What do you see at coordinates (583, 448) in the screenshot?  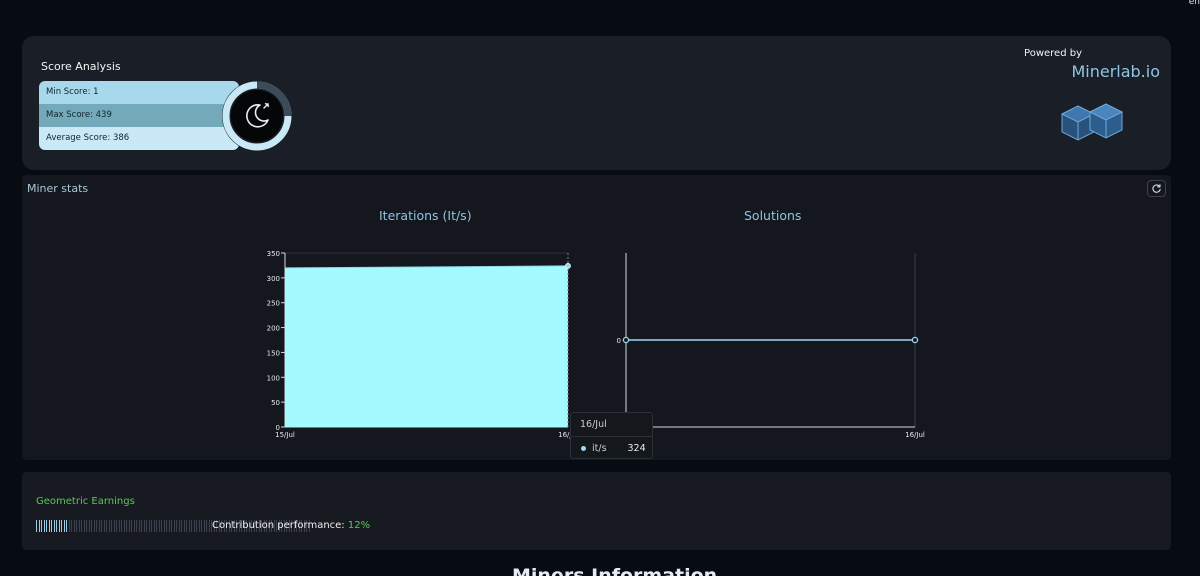 I see `series-dot-icon` at bounding box center [583, 448].